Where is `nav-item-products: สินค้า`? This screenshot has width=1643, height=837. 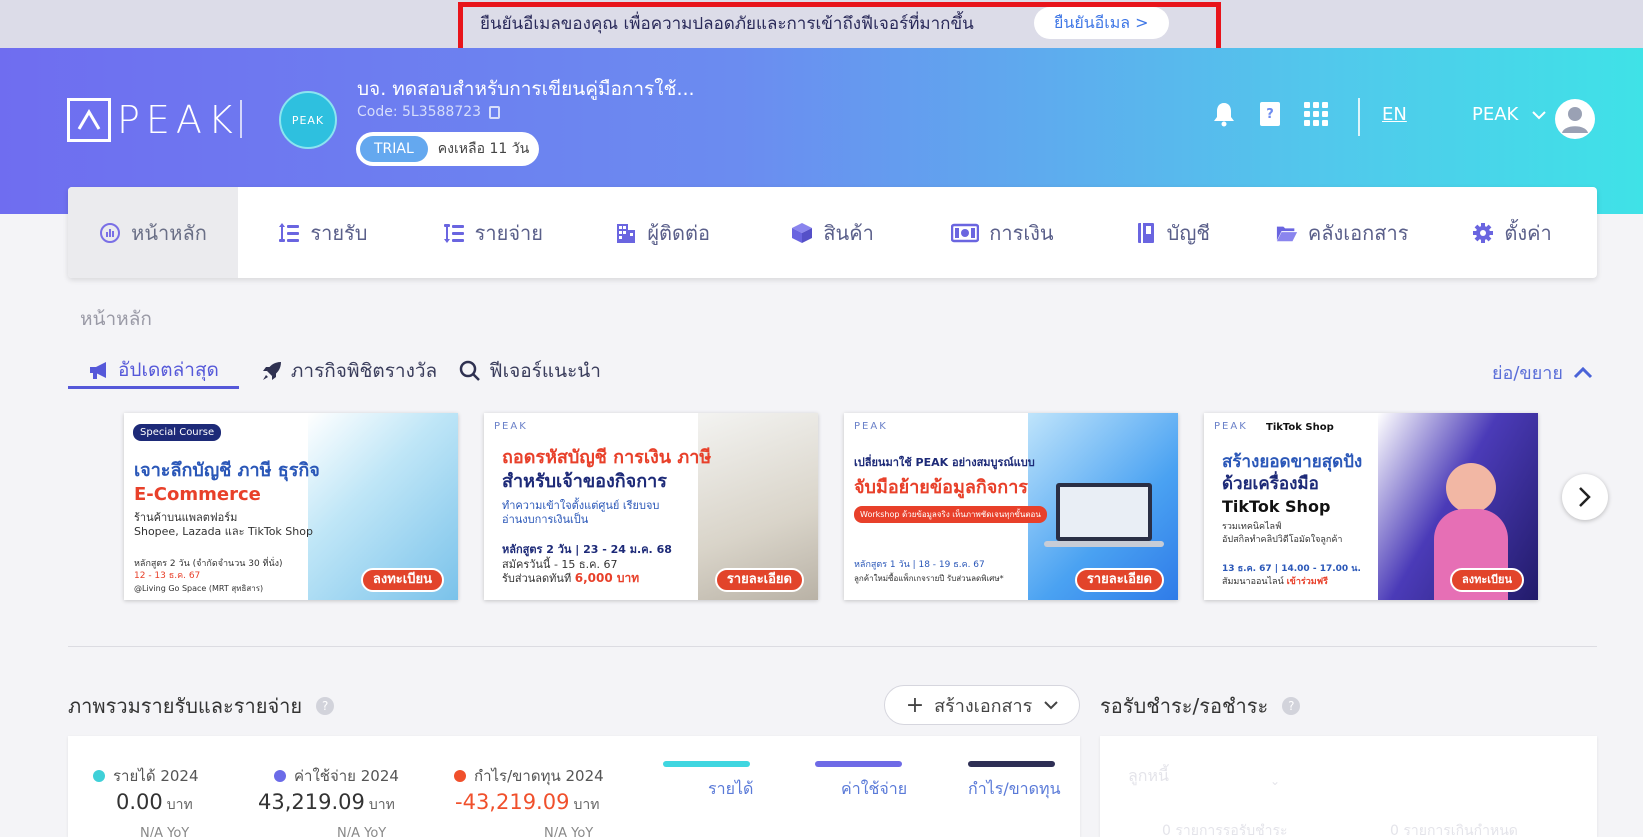 nav-item-products: สินค้า is located at coordinates (833, 232).